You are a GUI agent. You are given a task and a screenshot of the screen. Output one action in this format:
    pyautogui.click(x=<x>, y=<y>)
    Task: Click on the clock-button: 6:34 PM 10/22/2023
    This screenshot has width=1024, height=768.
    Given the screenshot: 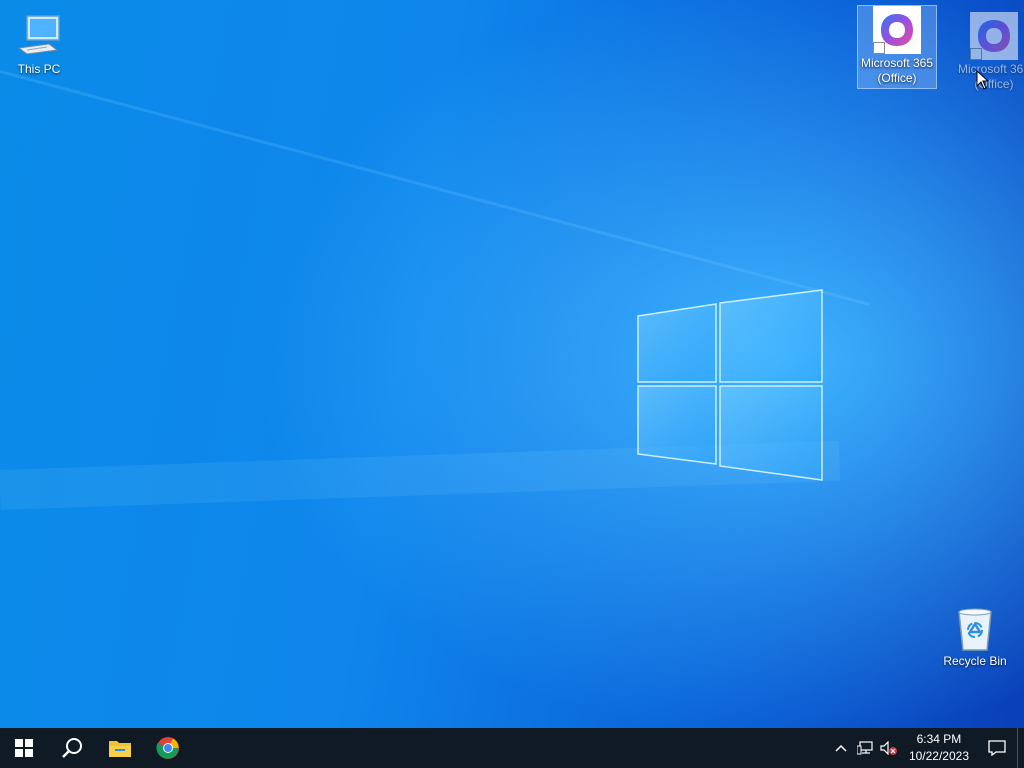 What is the action you would take?
    pyautogui.click(x=939, y=748)
    